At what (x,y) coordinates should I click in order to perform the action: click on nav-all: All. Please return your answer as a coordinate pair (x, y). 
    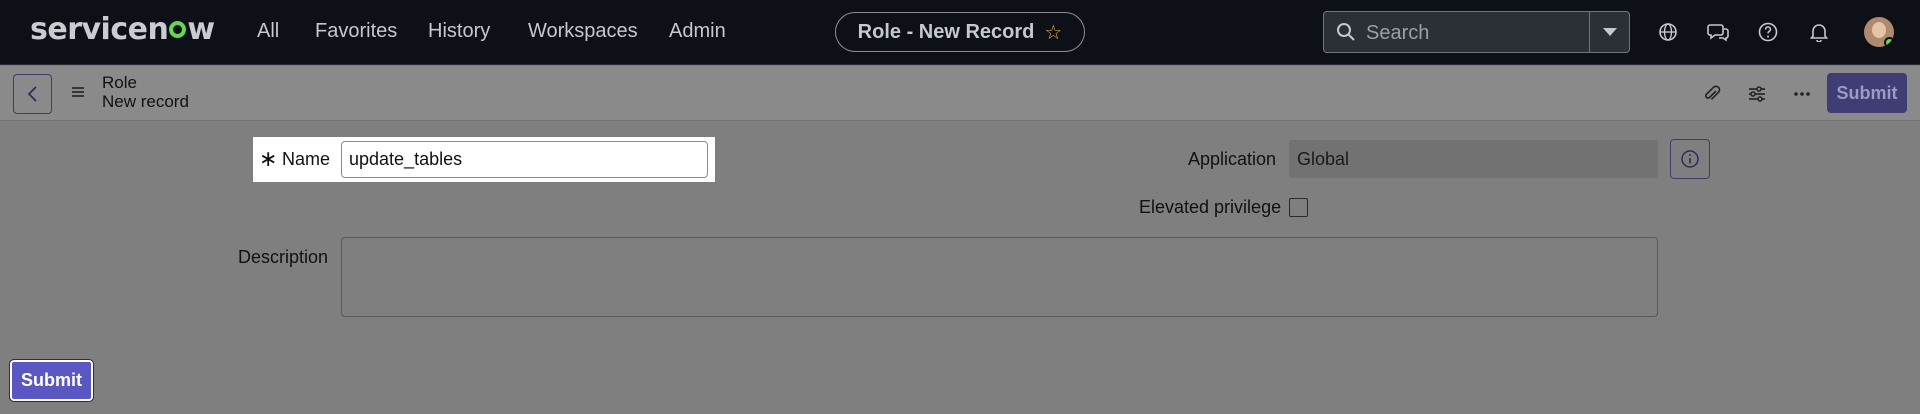
    Looking at the image, I should click on (268, 31).